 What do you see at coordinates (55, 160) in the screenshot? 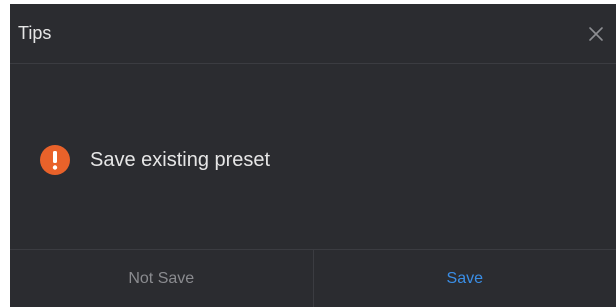
I see `warning-icon` at bounding box center [55, 160].